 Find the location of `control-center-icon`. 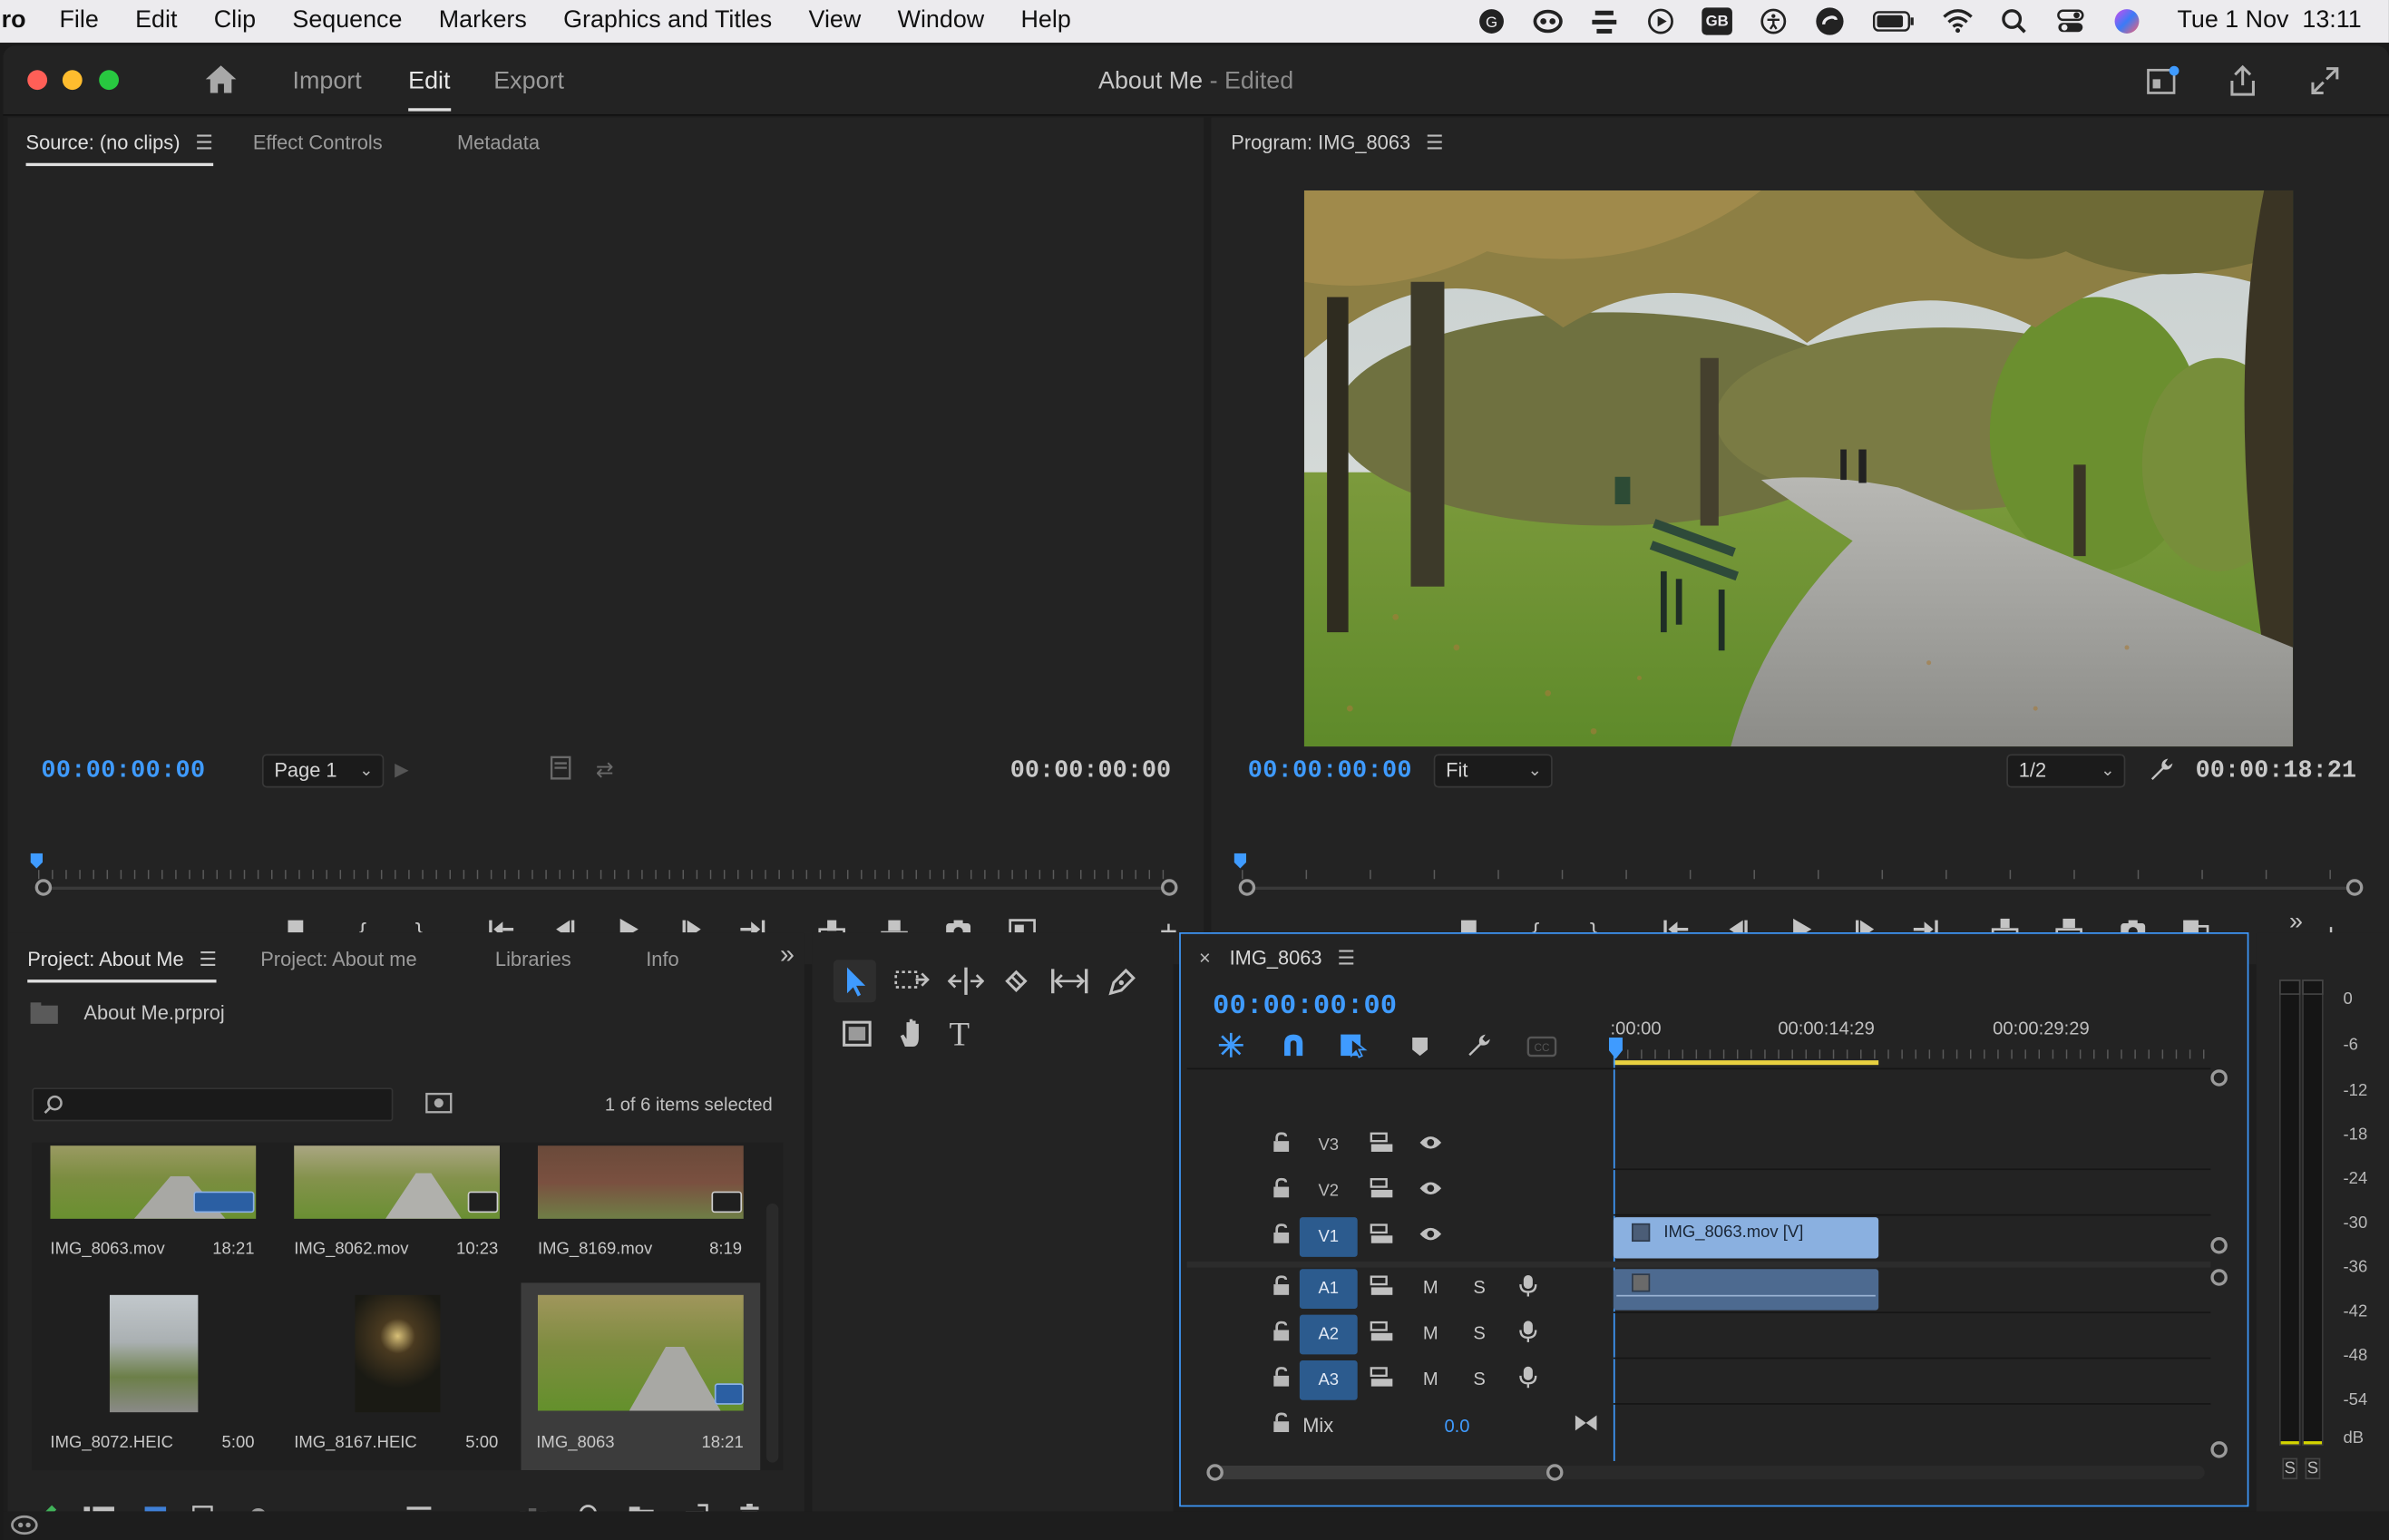

control-center-icon is located at coordinates (2070, 20).